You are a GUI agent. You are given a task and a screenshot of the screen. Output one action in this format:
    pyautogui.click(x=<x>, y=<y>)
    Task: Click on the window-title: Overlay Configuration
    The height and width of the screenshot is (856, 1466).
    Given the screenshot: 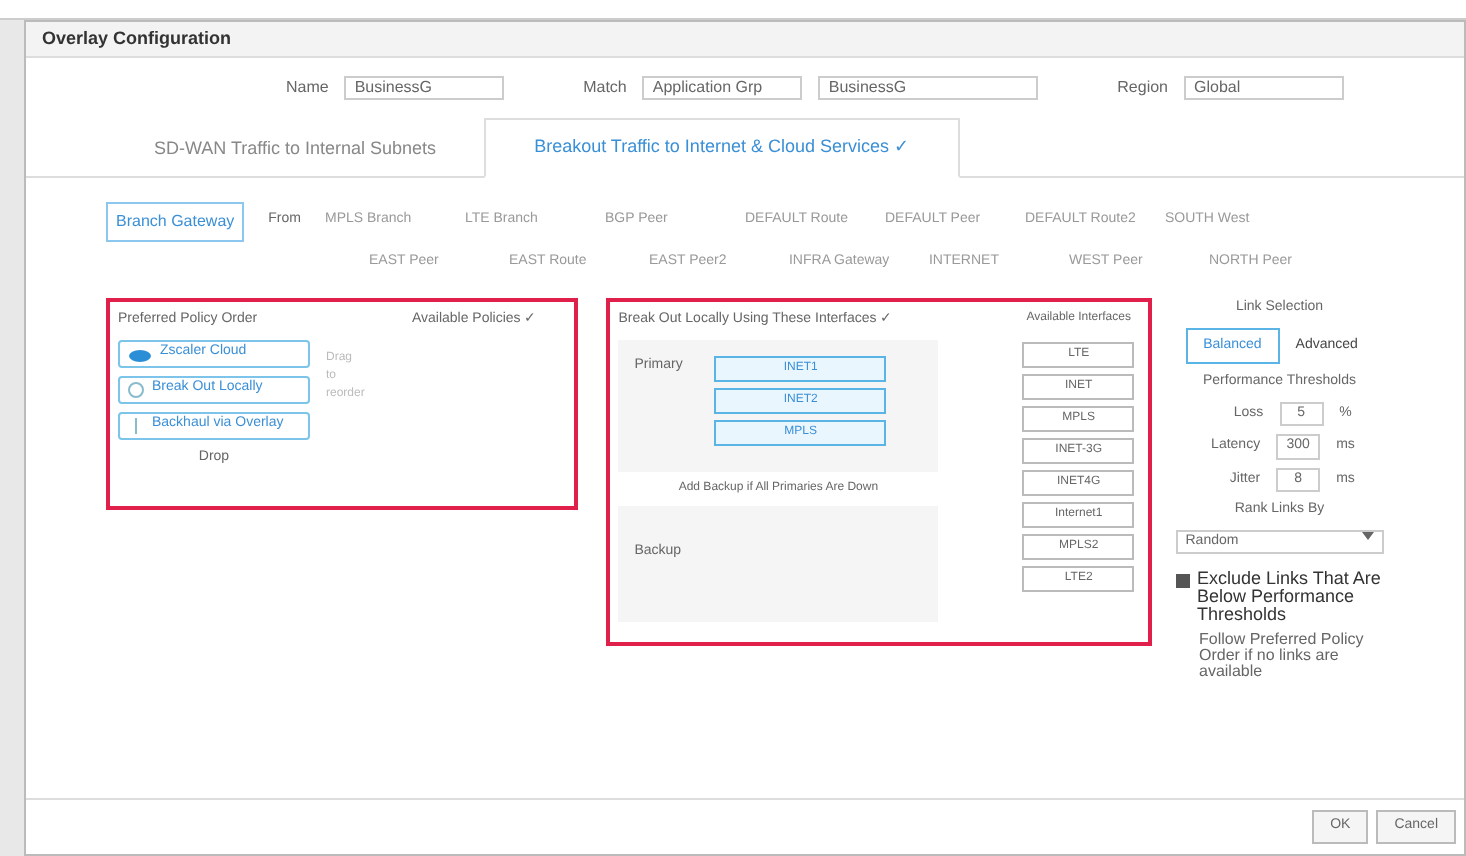 What is the action you would take?
    pyautogui.click(x=137, y=38)
    